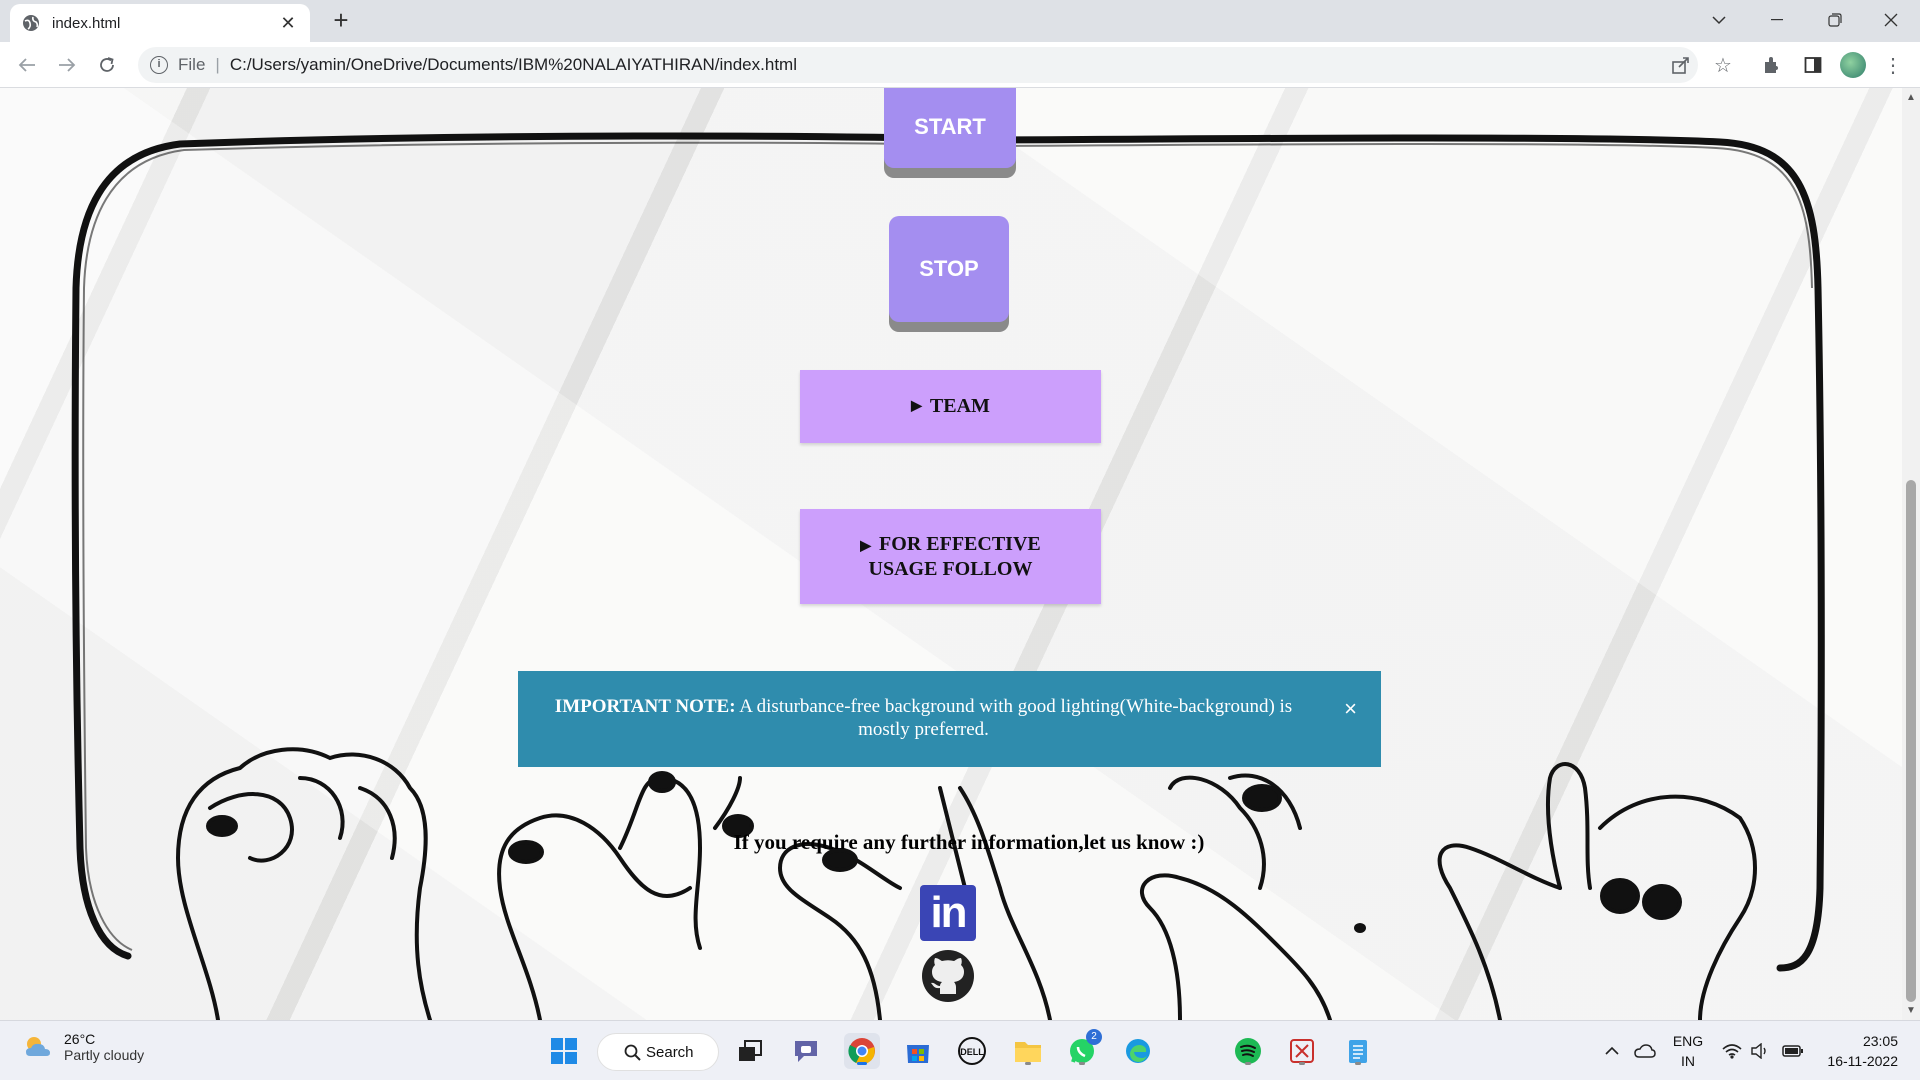  Describe the element at coordinates (862, 1063) in the screenshot. I see `active-indicator` at that location.